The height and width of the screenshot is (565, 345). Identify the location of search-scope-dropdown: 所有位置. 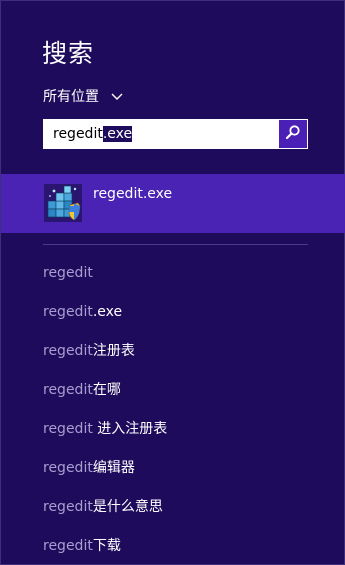
(83, 96).